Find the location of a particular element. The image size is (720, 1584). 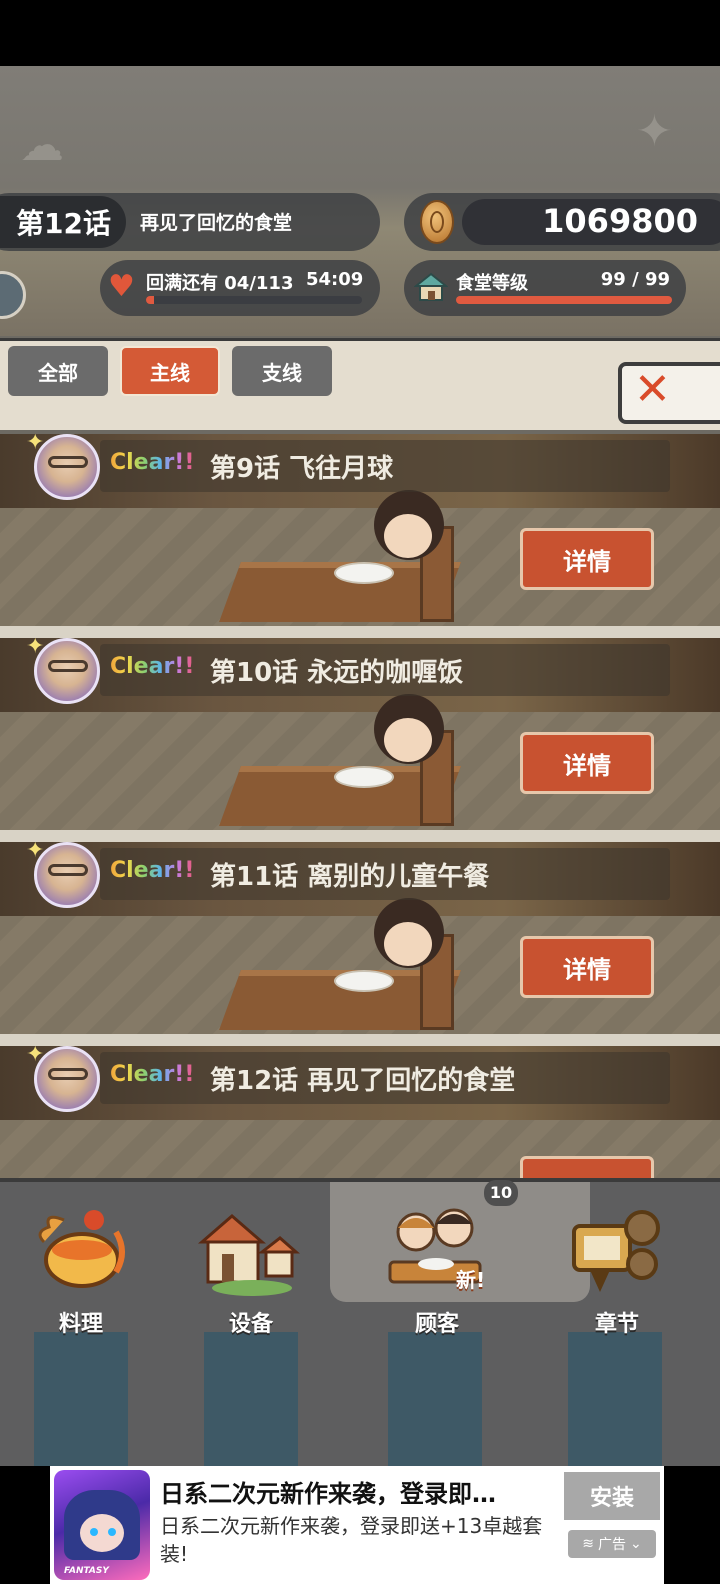

restaurant-level-bar is located at coordinates (564, 300).